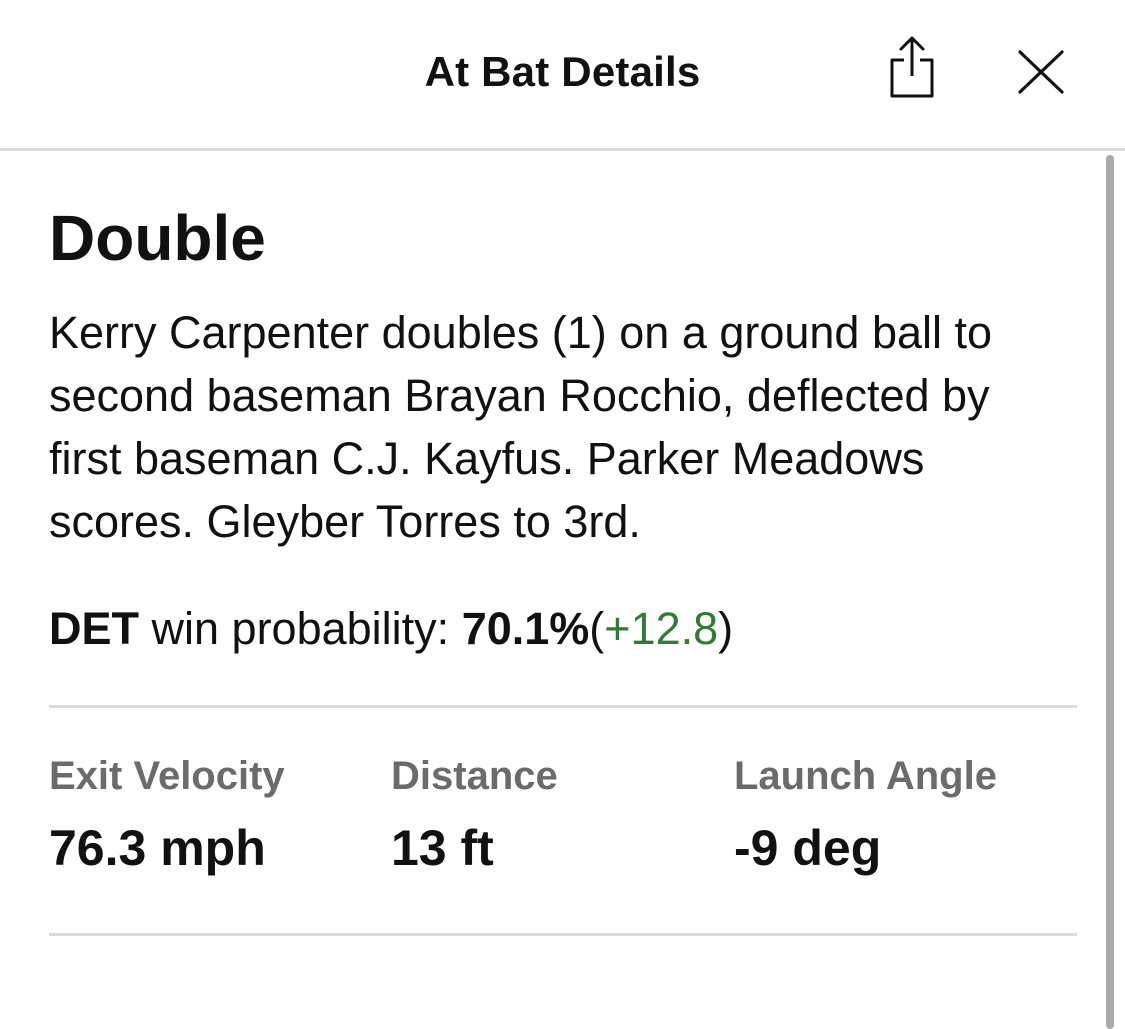 Image resolution: width=1125 pixels, height=1029 pixels. I want to click on win-probability: DET win probability: 70.1%(+12.8), so click(563, 629).